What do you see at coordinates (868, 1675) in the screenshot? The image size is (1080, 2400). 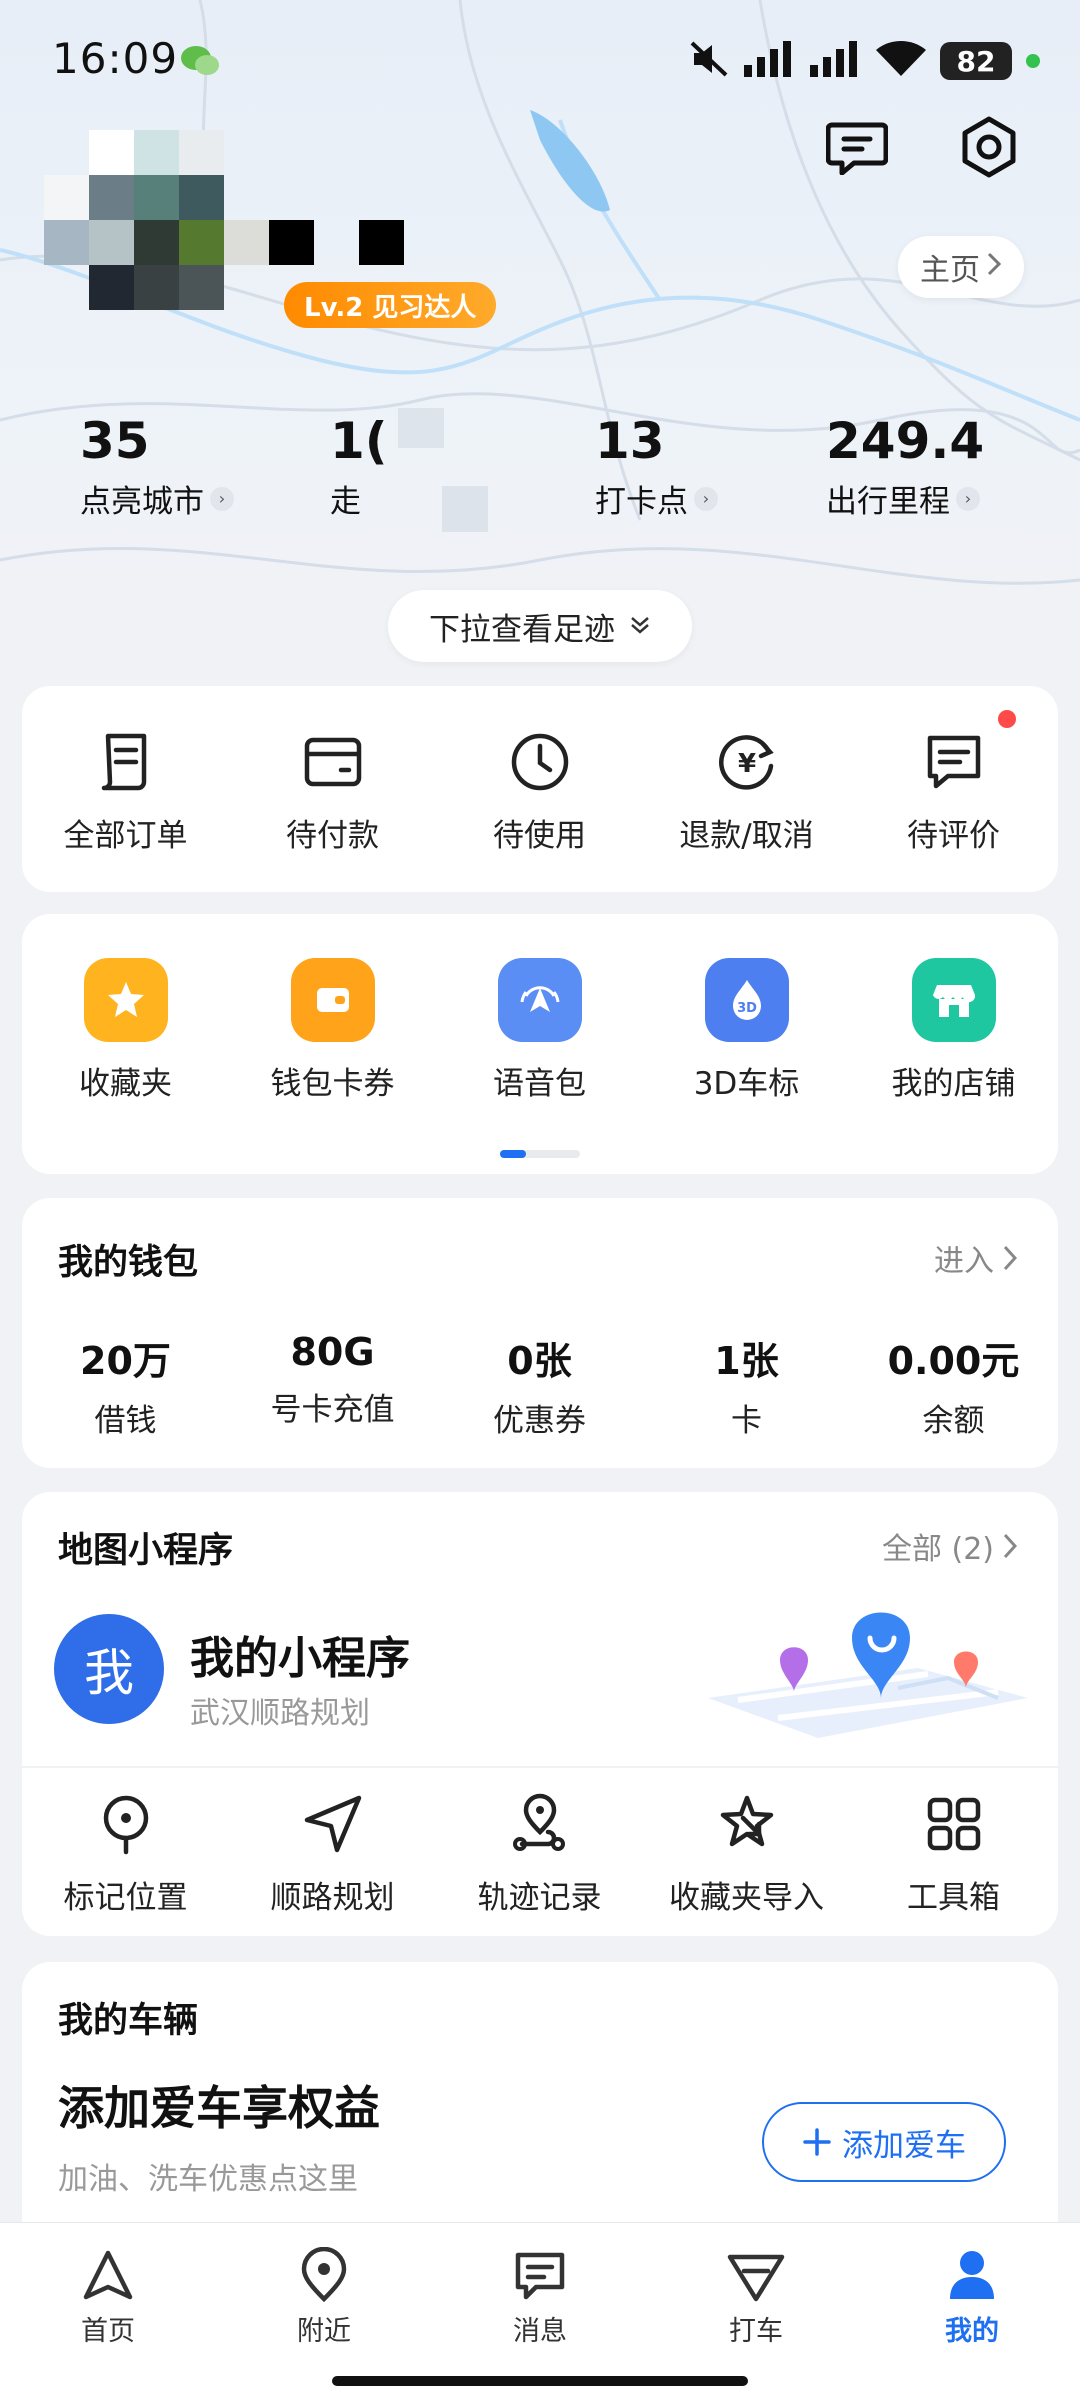 I see `map-pins-illustration` at bounding box center [868, 1675].